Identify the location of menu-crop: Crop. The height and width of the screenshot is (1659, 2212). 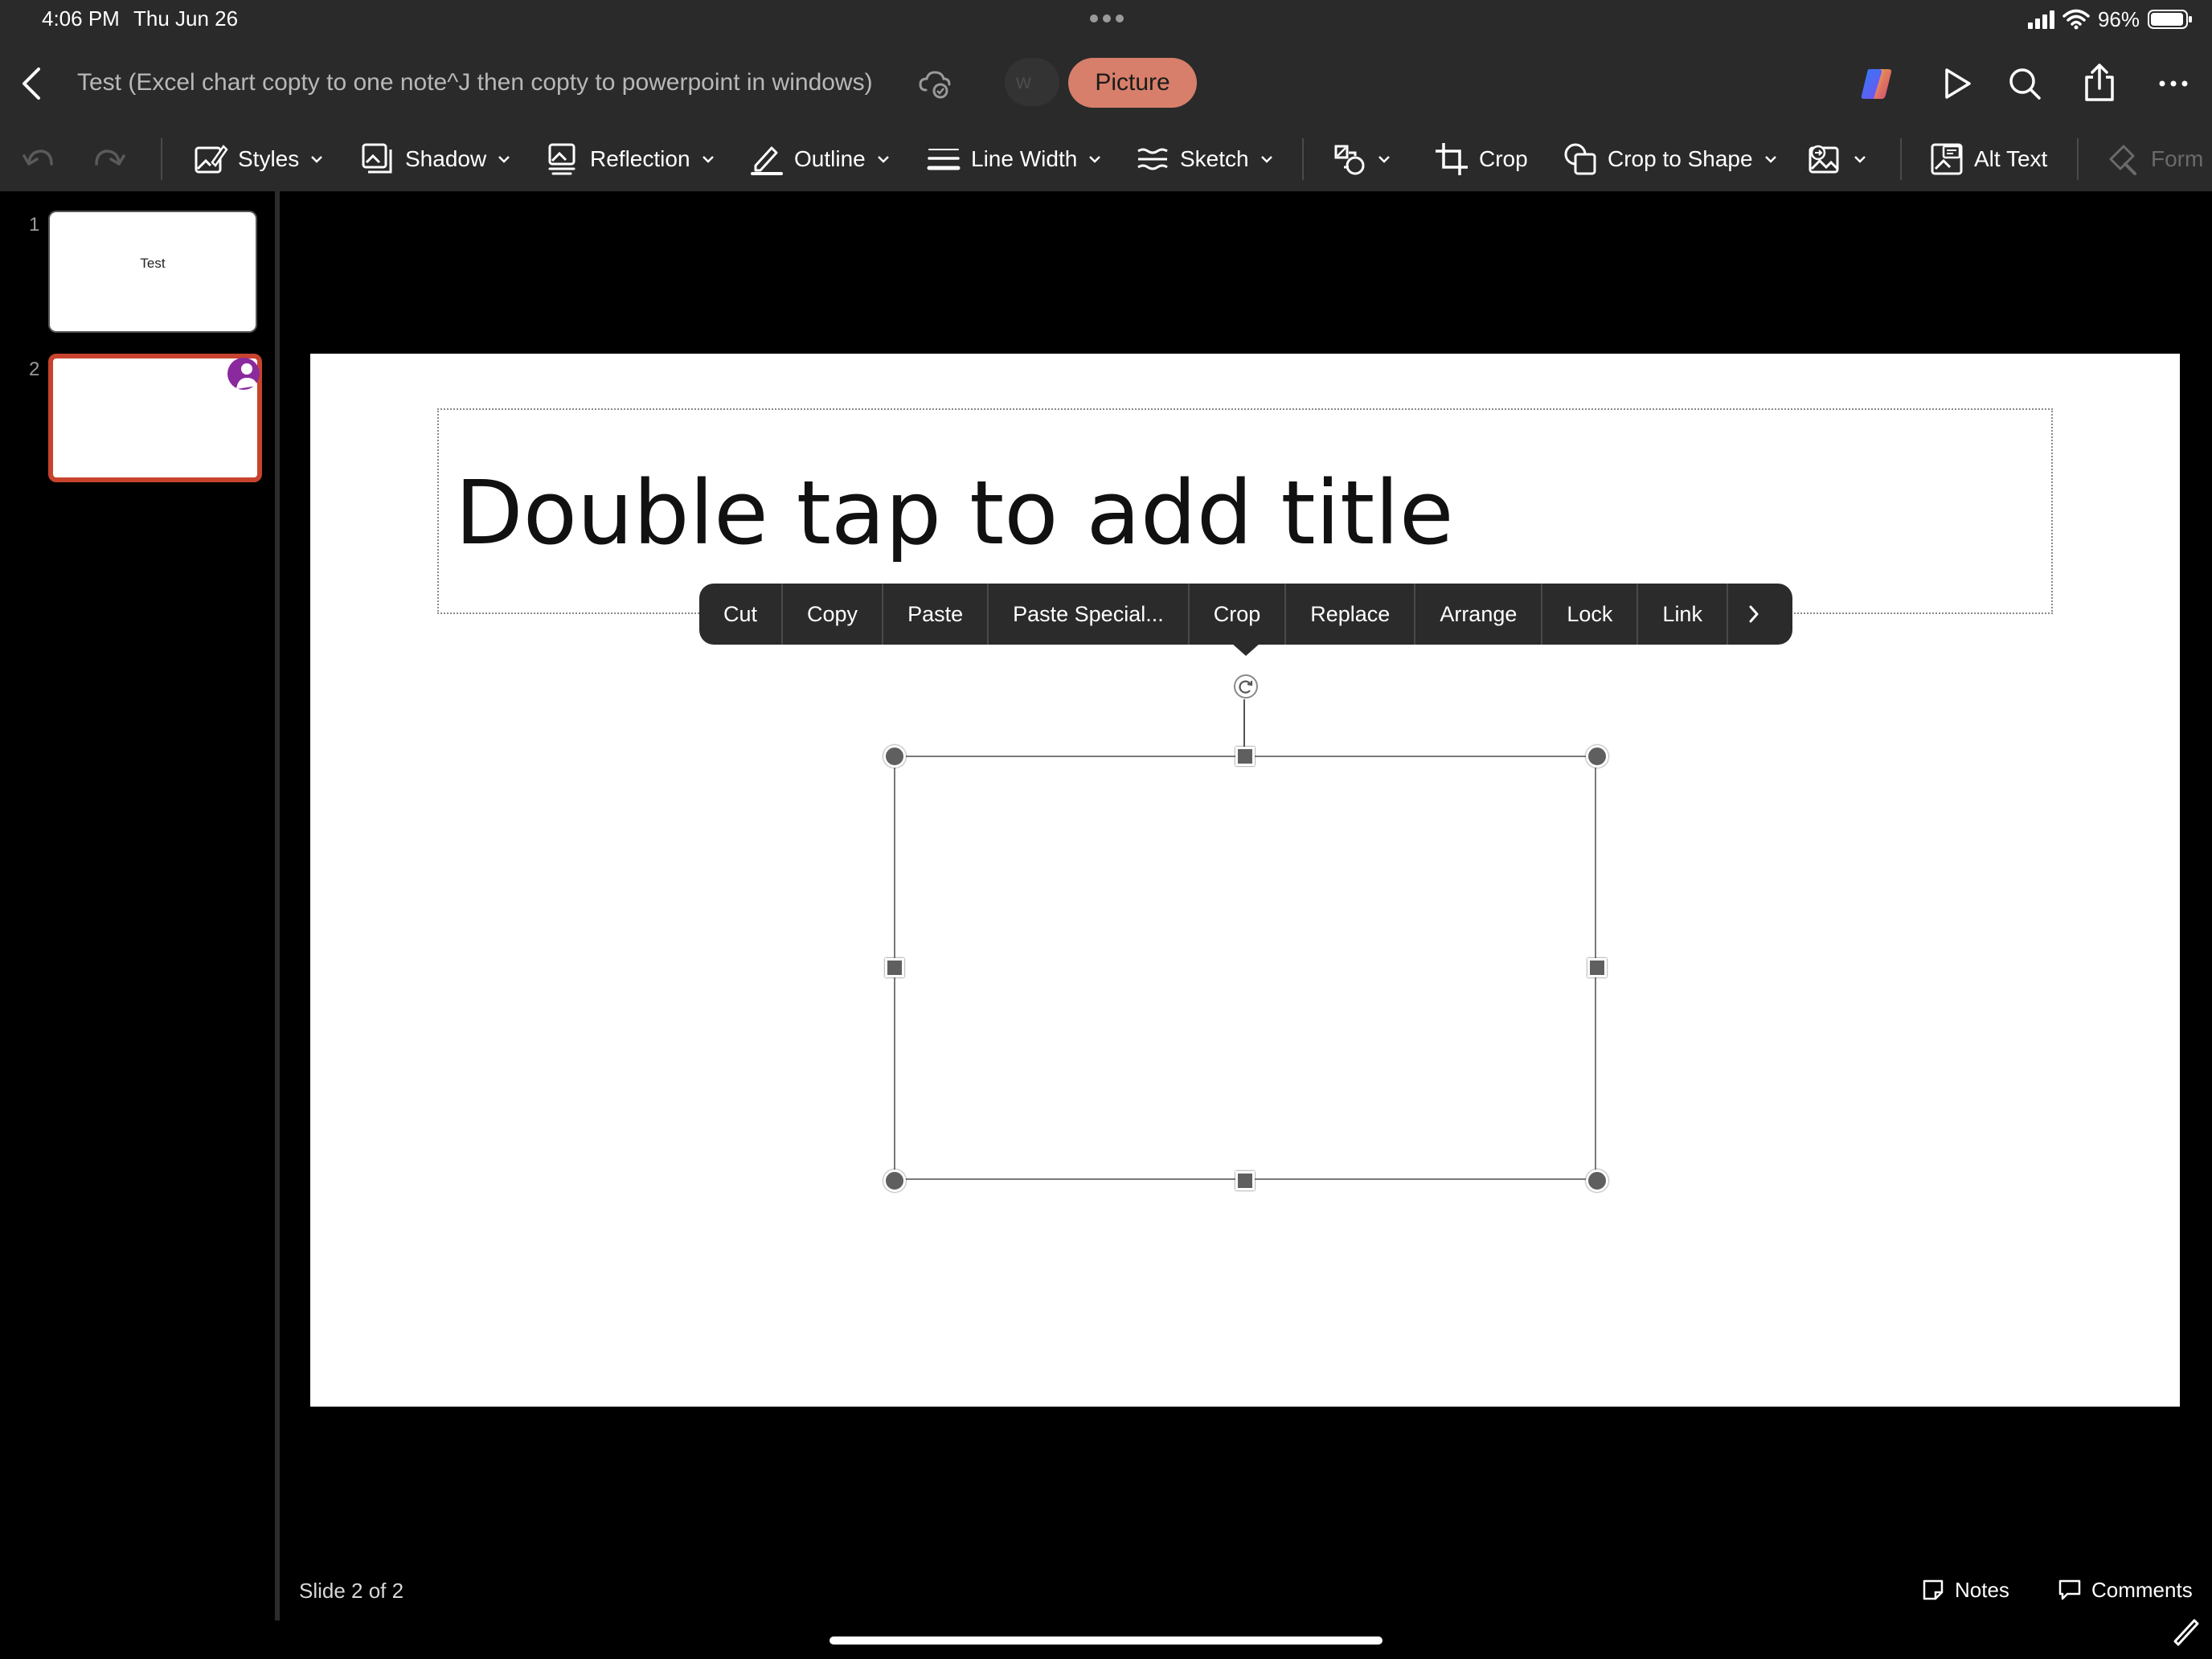
(1238, 614).